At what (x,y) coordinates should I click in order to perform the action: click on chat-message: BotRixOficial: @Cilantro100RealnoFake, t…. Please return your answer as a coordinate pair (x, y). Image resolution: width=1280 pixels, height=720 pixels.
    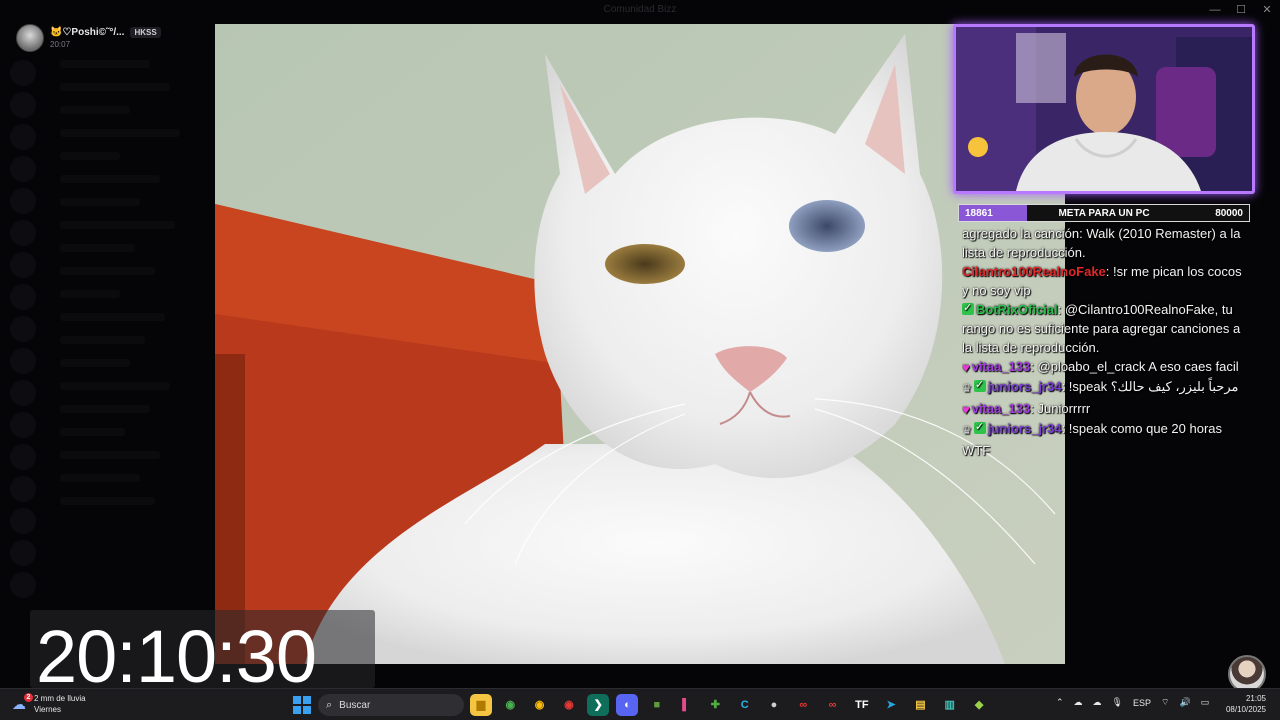
    Looking at the image, I should click on (1102, 328).